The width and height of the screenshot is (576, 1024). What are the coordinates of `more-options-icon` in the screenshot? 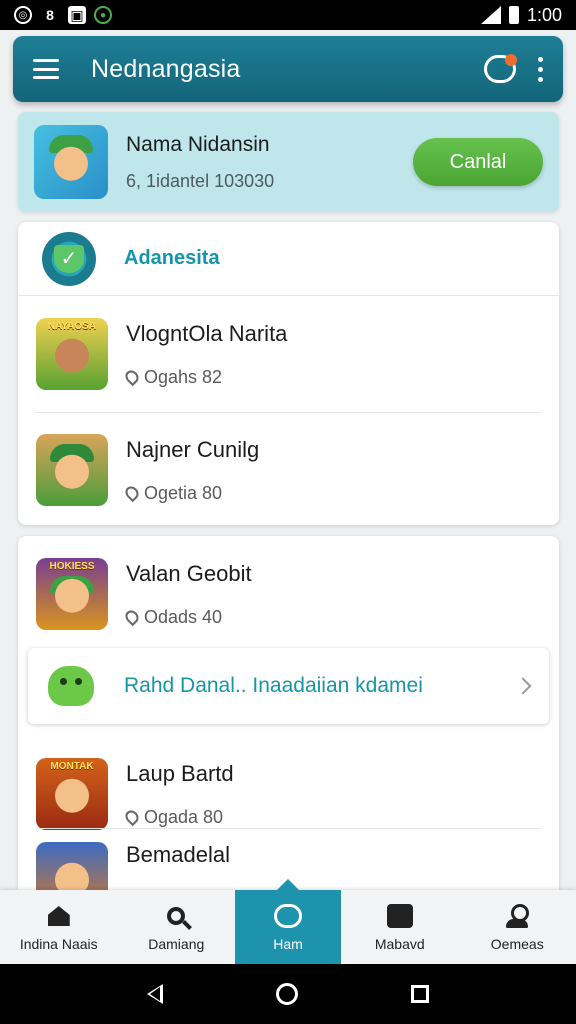 It's located at (540, 69).